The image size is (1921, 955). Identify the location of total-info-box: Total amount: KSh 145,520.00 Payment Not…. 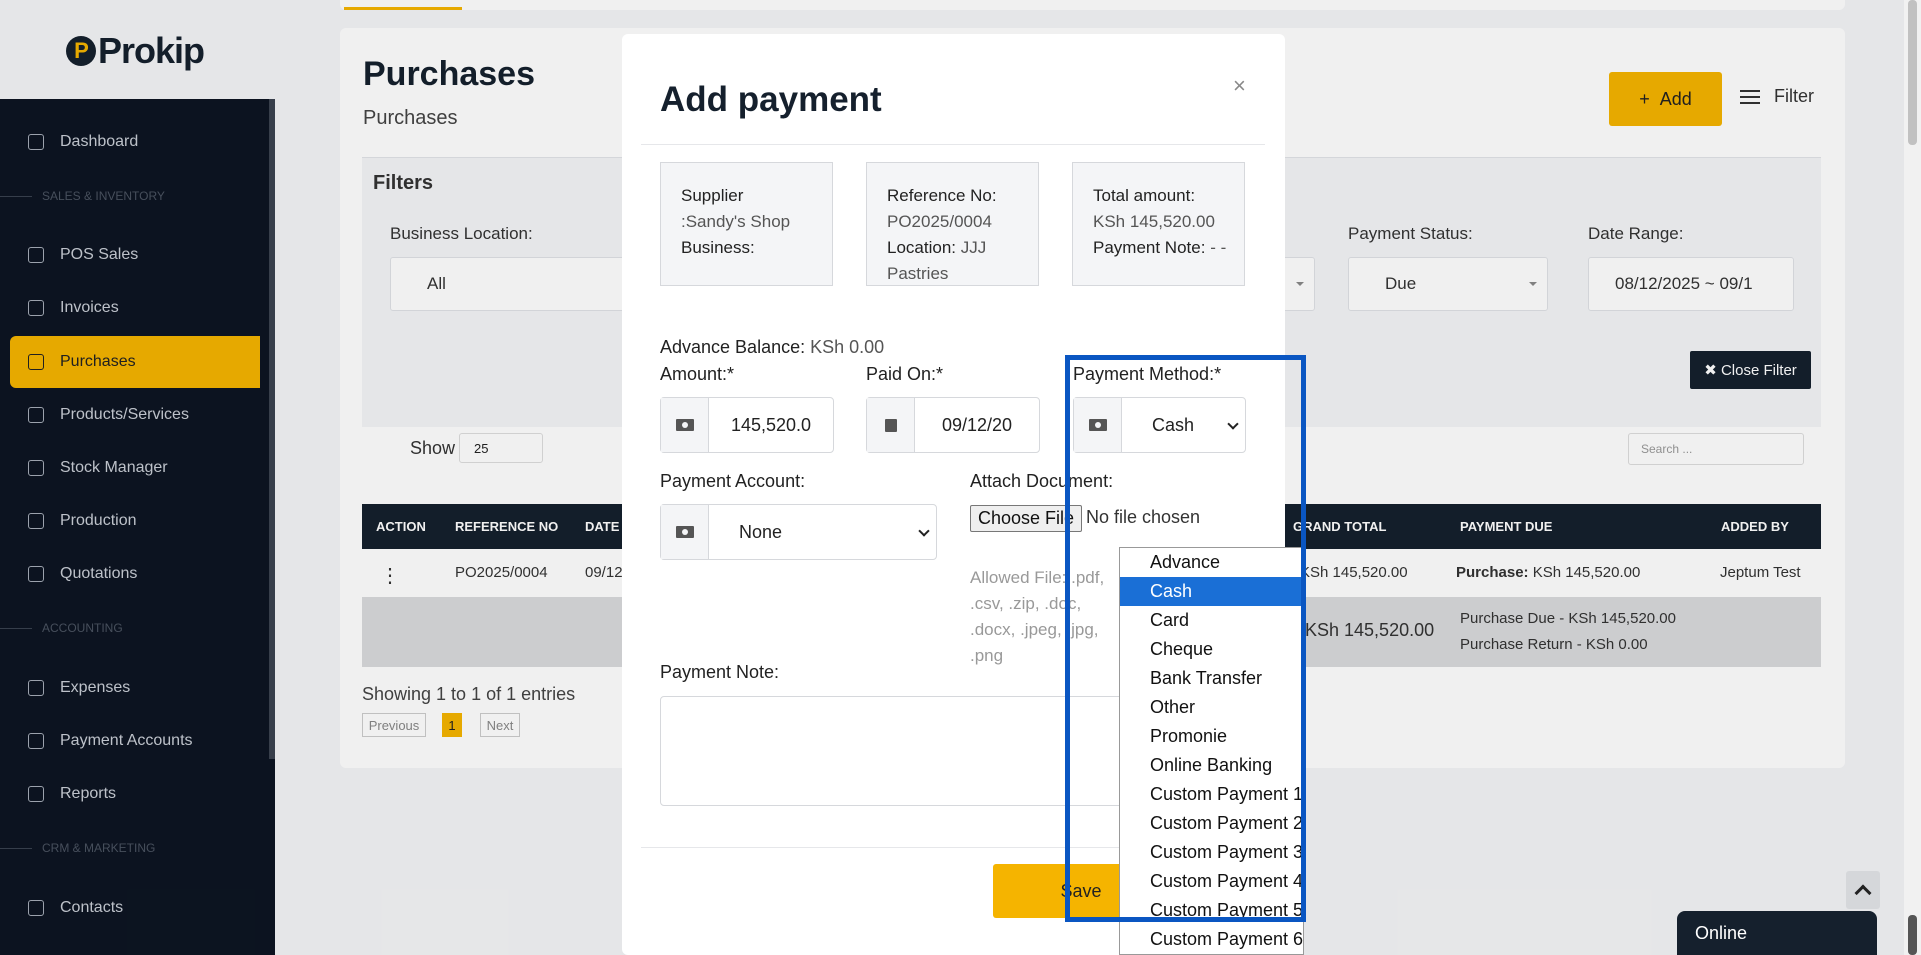
(1158, 224).